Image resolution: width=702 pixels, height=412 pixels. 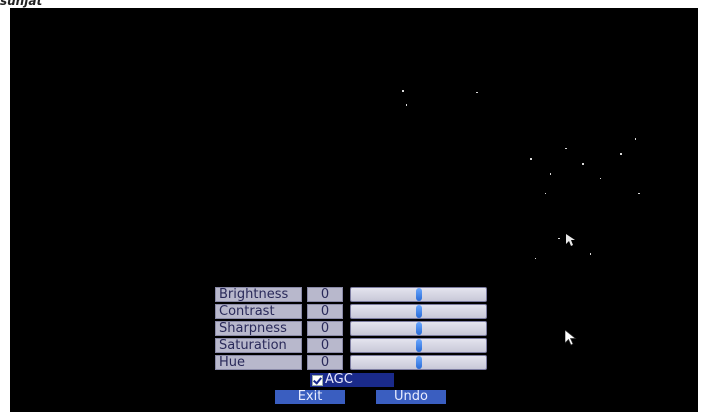 What do you see at coordinates (258, 311) in the screenshot?
I see `contrast-label: Contrast` at bounding box center [258, 311].